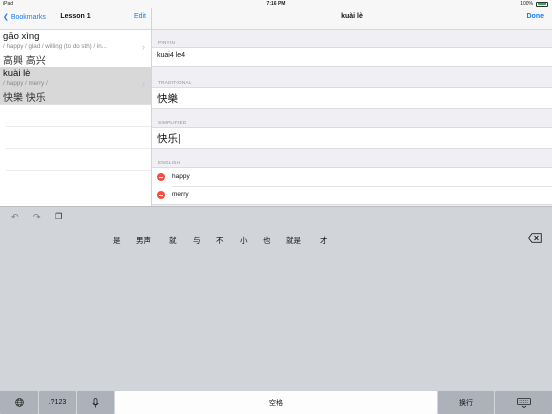 The image size is (552, 414). Describe the element at coordinates (143, 240) in the screenshot. I see `candidate: 男声` at that location.